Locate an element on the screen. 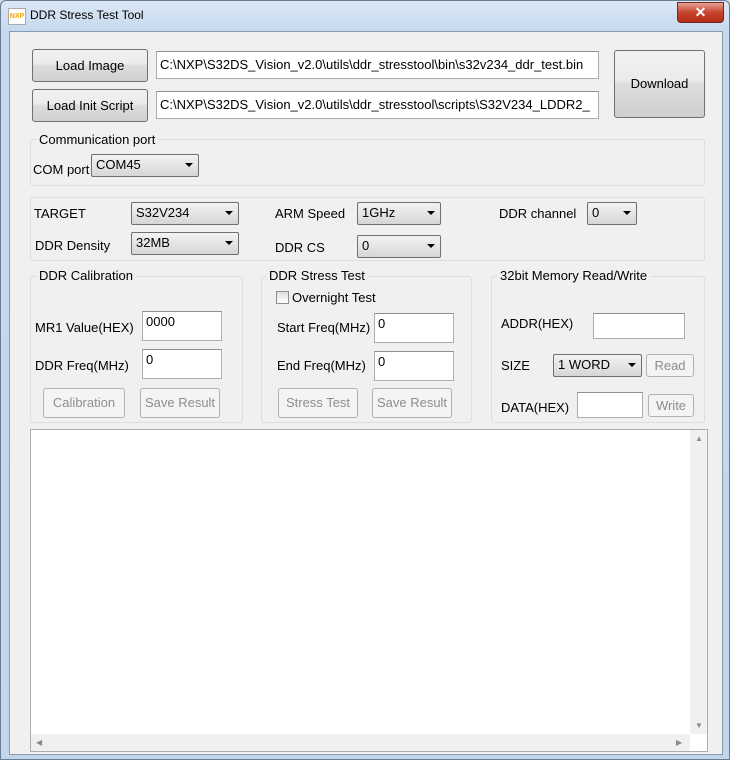  size-select: 1 WORD is located at coordinates (597, 365).